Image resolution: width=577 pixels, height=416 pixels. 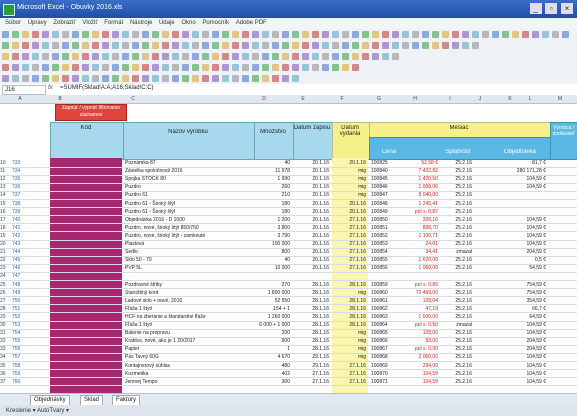 I want to click on column-letter: M, so click(x=560, y=99).